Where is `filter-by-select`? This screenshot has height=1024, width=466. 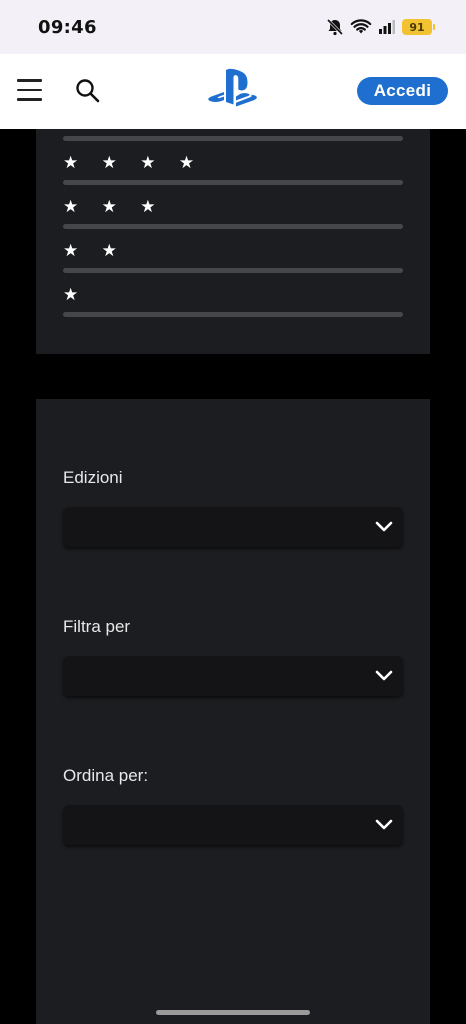 filter-by-select is located at coordinates (233, 676).